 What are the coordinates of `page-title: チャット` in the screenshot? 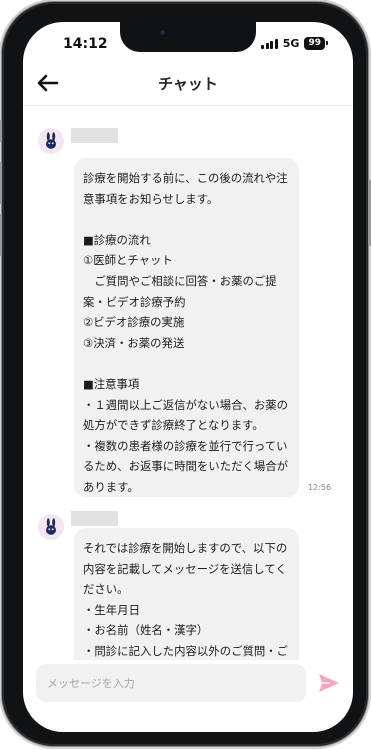 It's located at (188, 84).